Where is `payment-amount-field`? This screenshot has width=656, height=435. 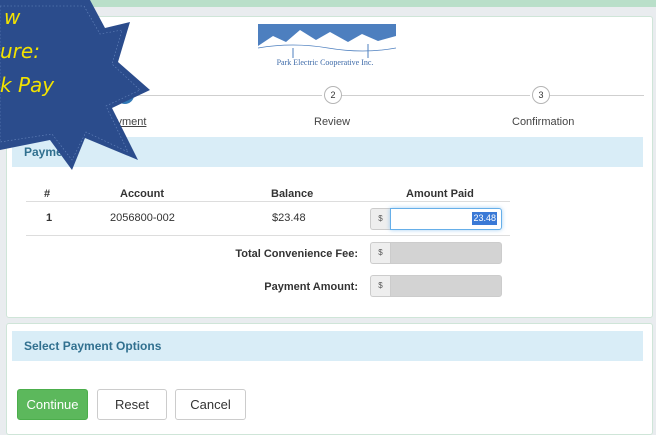
payment-amount-field is located at coordinates (446, 286).